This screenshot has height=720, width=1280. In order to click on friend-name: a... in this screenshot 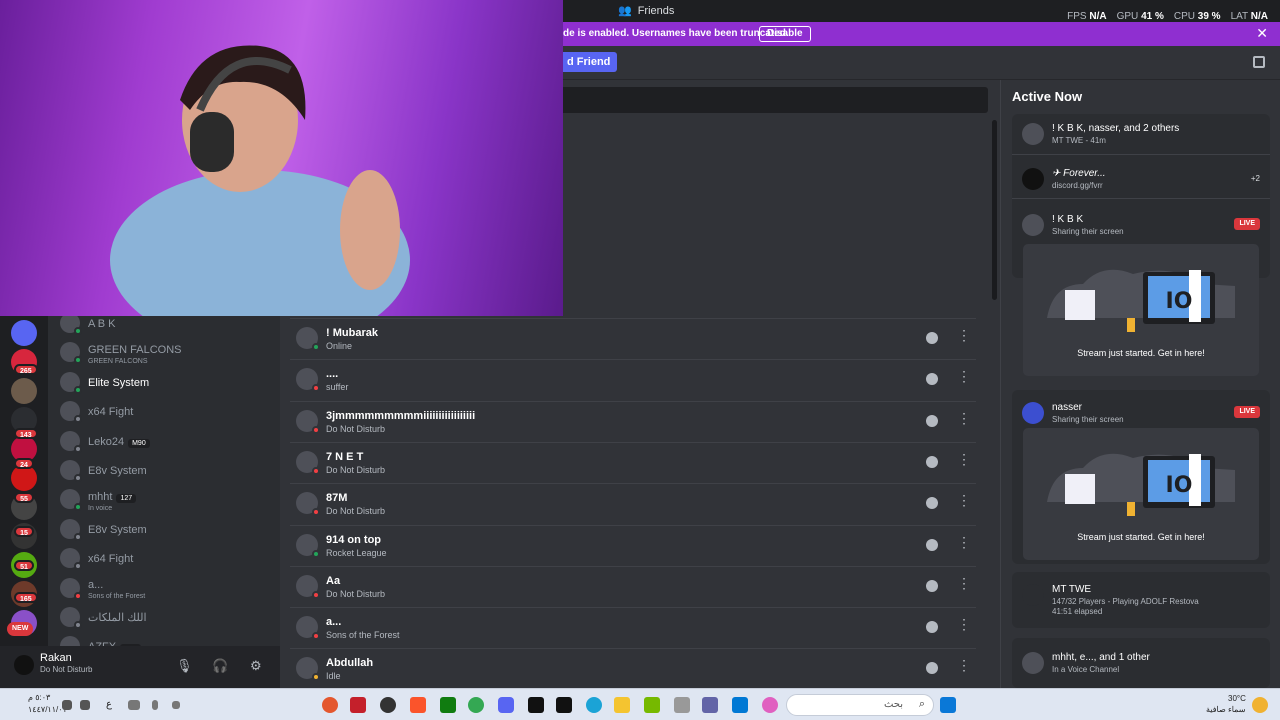, I will do `click(334, 622)`.